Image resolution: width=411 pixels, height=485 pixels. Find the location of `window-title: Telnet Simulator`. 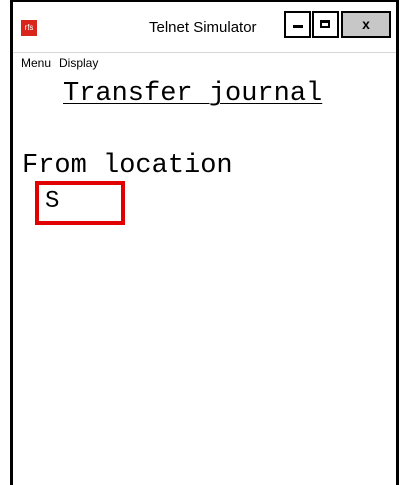

window-title: Telnet Simulator is located at coordinates (203, 27).